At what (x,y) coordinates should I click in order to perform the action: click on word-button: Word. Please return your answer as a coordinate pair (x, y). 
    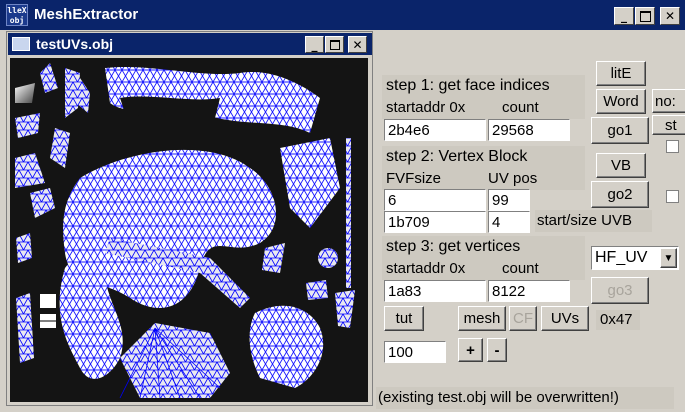
    Looking at the image, I should click on (621, 101).